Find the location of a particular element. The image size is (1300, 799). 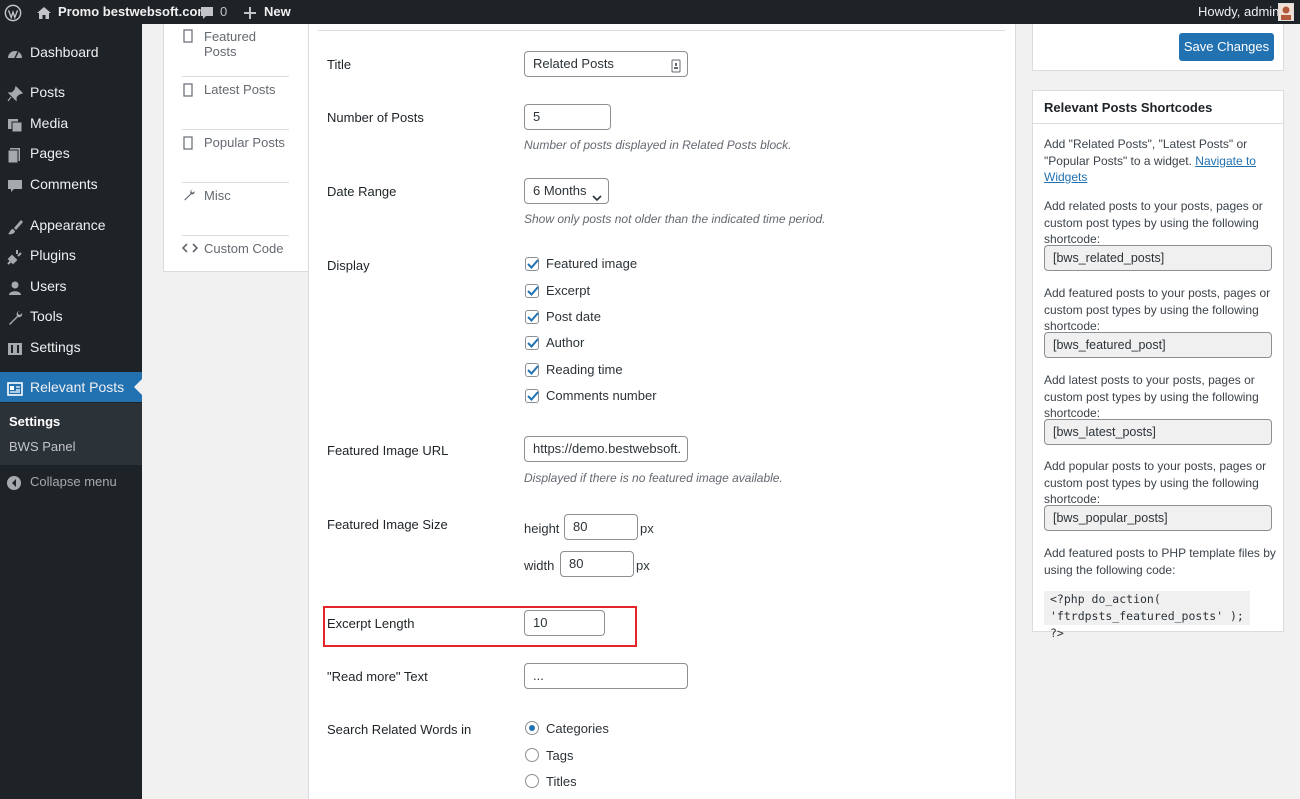

wordpress-logo-icon is located at coordinates (13, 12).